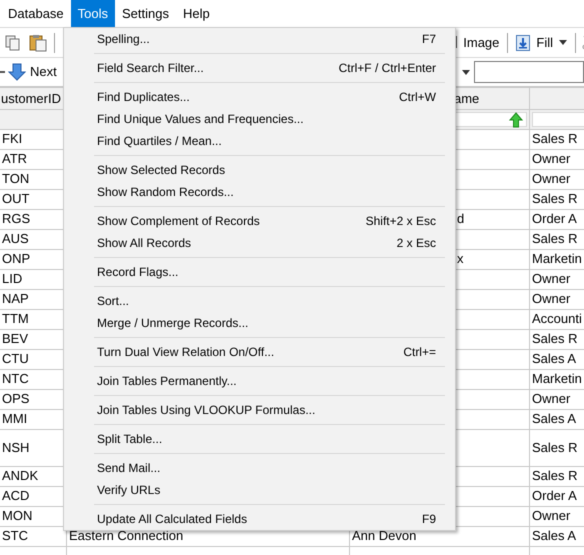  Describe the element at coordinates (32, 72) in the screenshot. I see `next-button: Next` at that location.